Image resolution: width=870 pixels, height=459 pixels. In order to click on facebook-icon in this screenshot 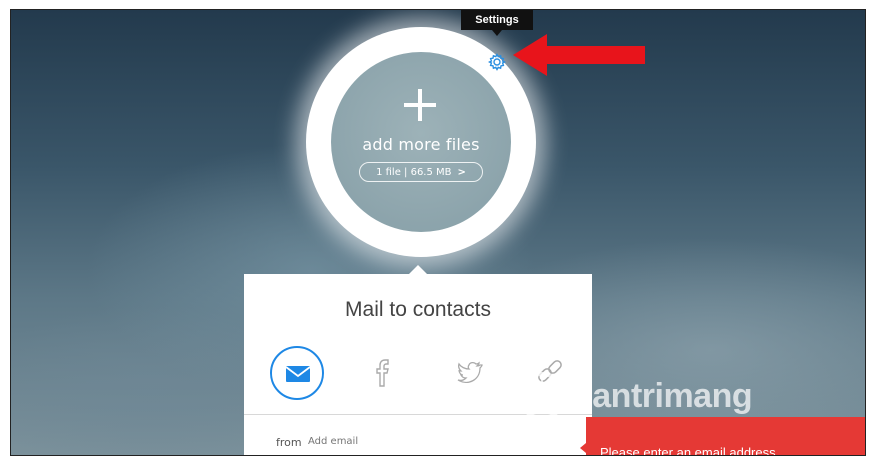, I will do `click(385, 373)`.